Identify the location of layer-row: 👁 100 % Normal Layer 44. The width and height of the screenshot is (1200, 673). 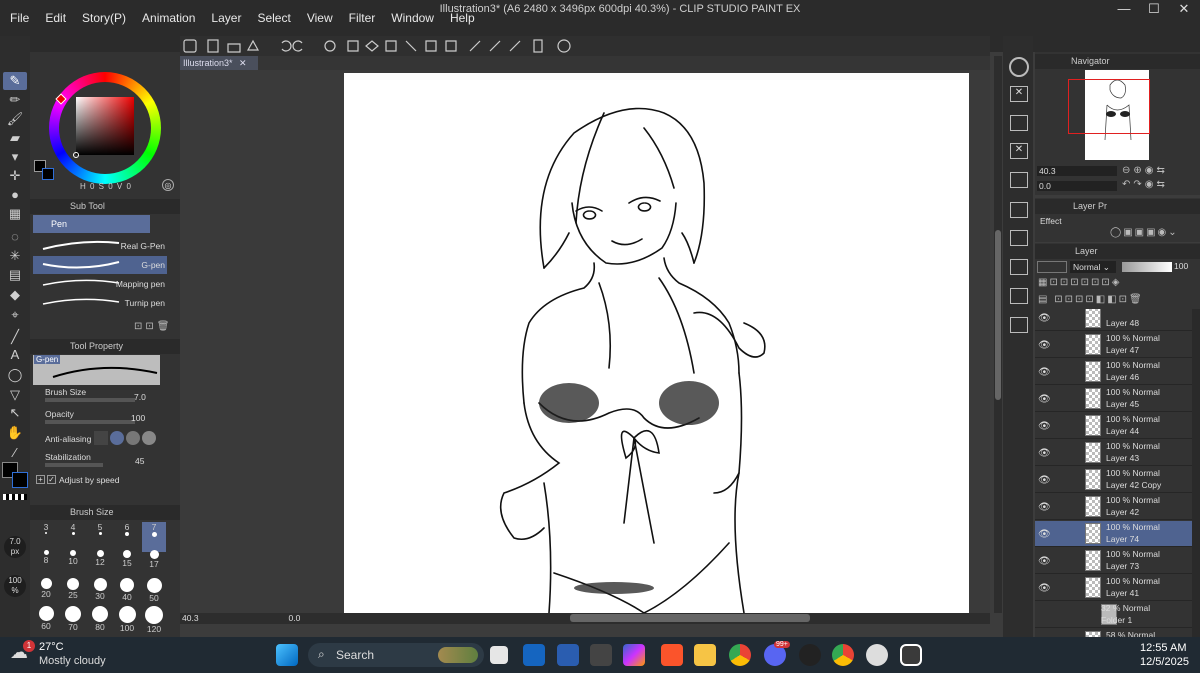
(1113, 426).